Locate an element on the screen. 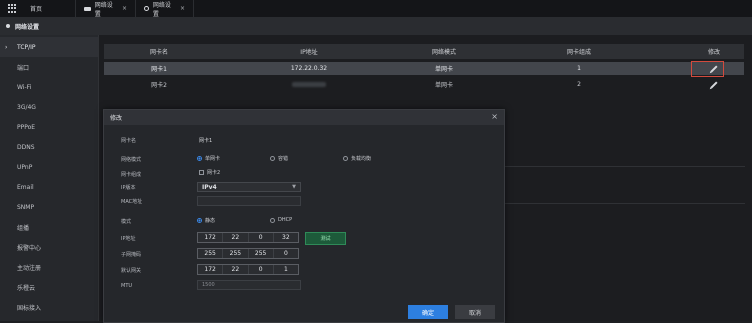 The height and width of the screenshot is (323, 752). sidebar-item-pppoe: PPPoE is located at coordinates (49, 127).